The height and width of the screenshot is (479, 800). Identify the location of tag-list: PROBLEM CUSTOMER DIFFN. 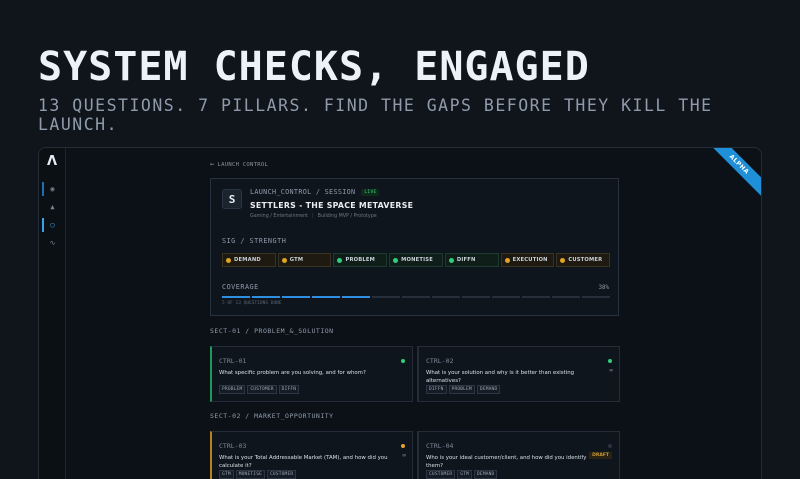
(259, 389).